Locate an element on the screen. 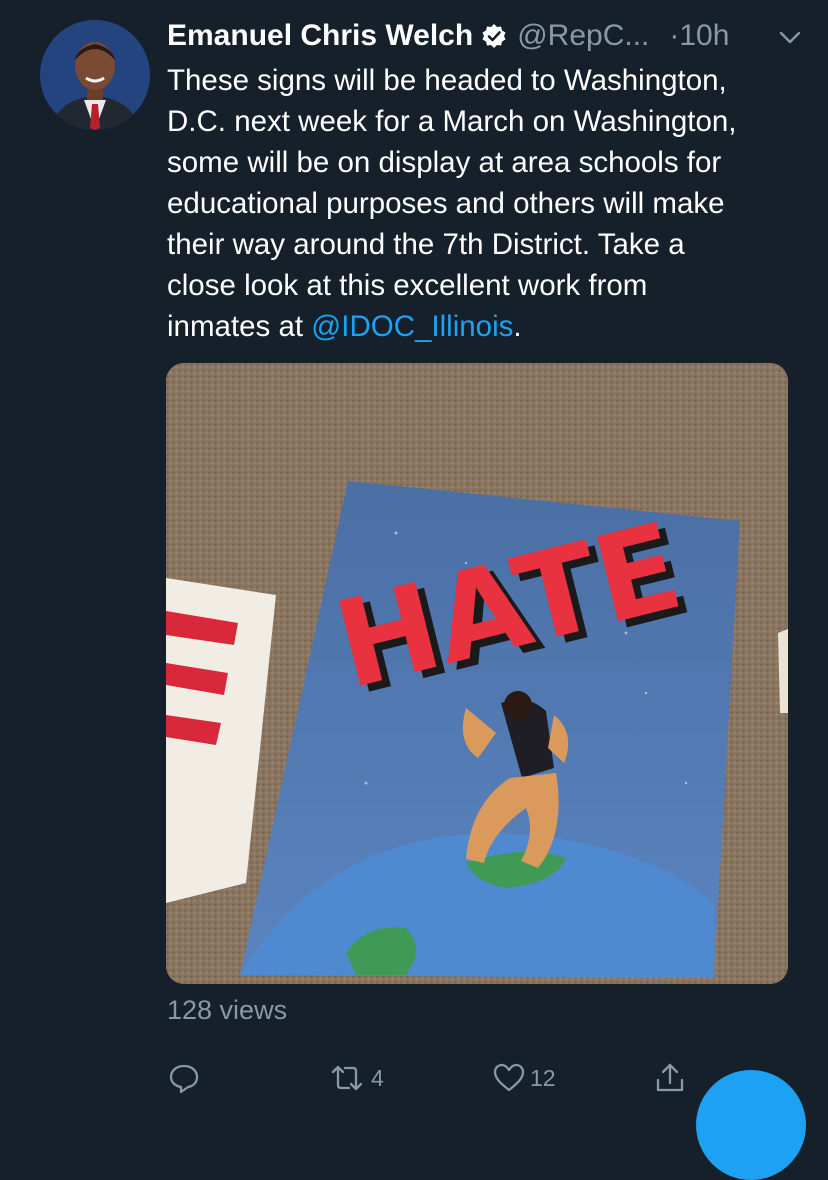 The image size is (828, 1180). reply-button is located at coordinates (184, 1078).